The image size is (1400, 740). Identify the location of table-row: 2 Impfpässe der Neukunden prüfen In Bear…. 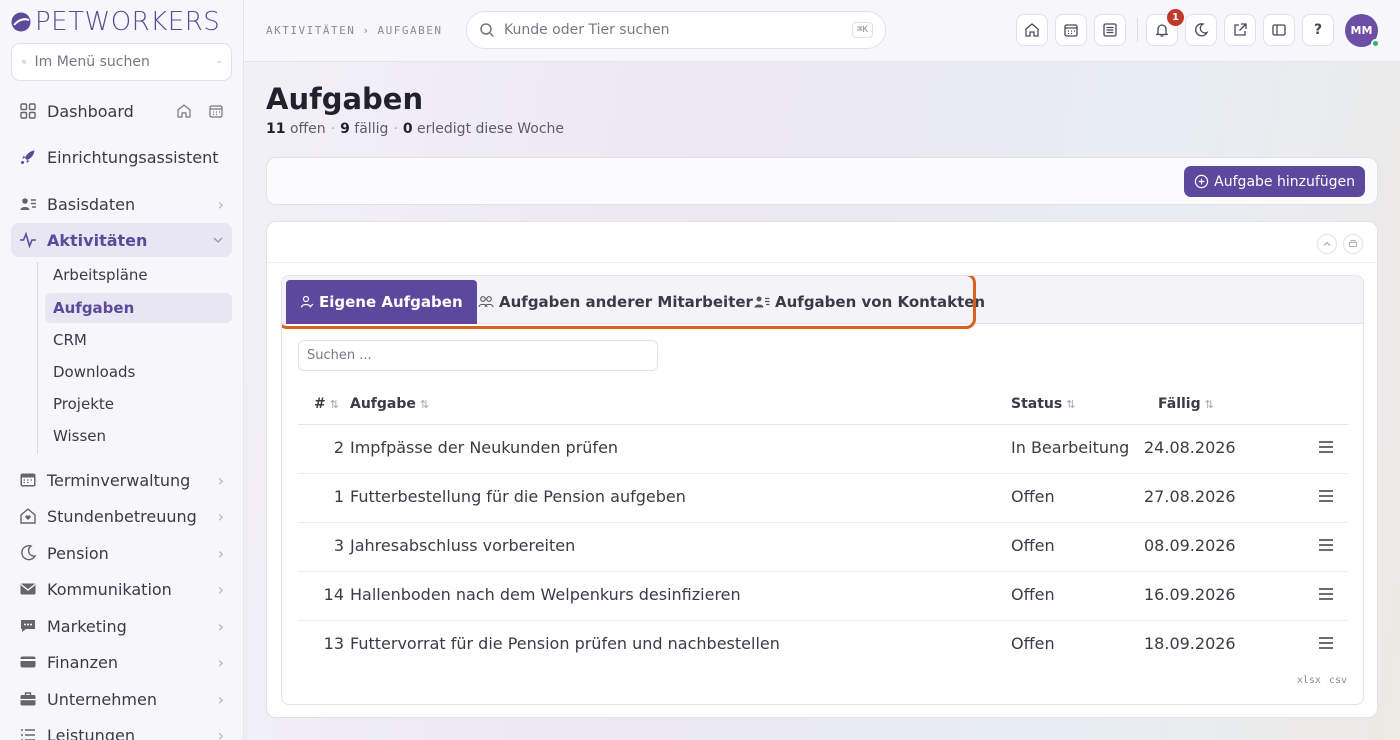
(823, 449).